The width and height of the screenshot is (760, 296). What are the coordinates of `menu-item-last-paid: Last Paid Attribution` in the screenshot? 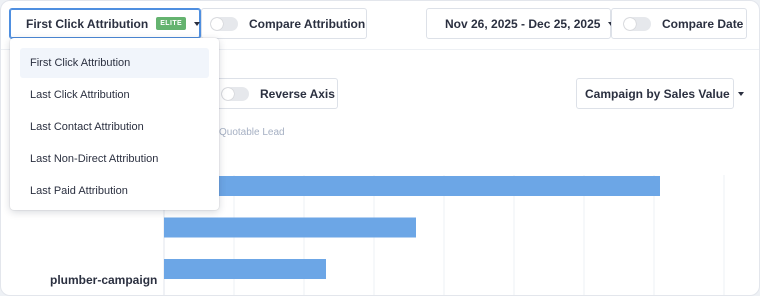 It's located at (114, 191).